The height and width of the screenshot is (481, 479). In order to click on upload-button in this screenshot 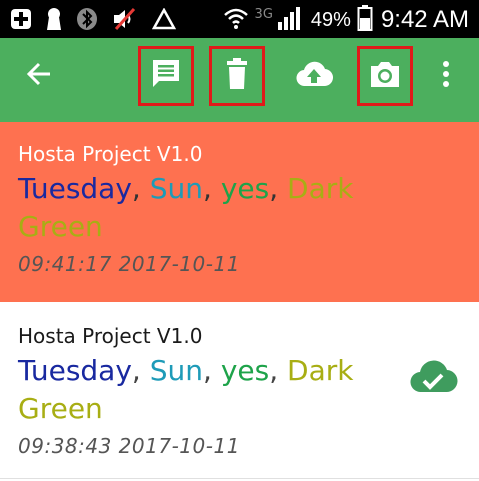, I will do `click(314, 76)`.